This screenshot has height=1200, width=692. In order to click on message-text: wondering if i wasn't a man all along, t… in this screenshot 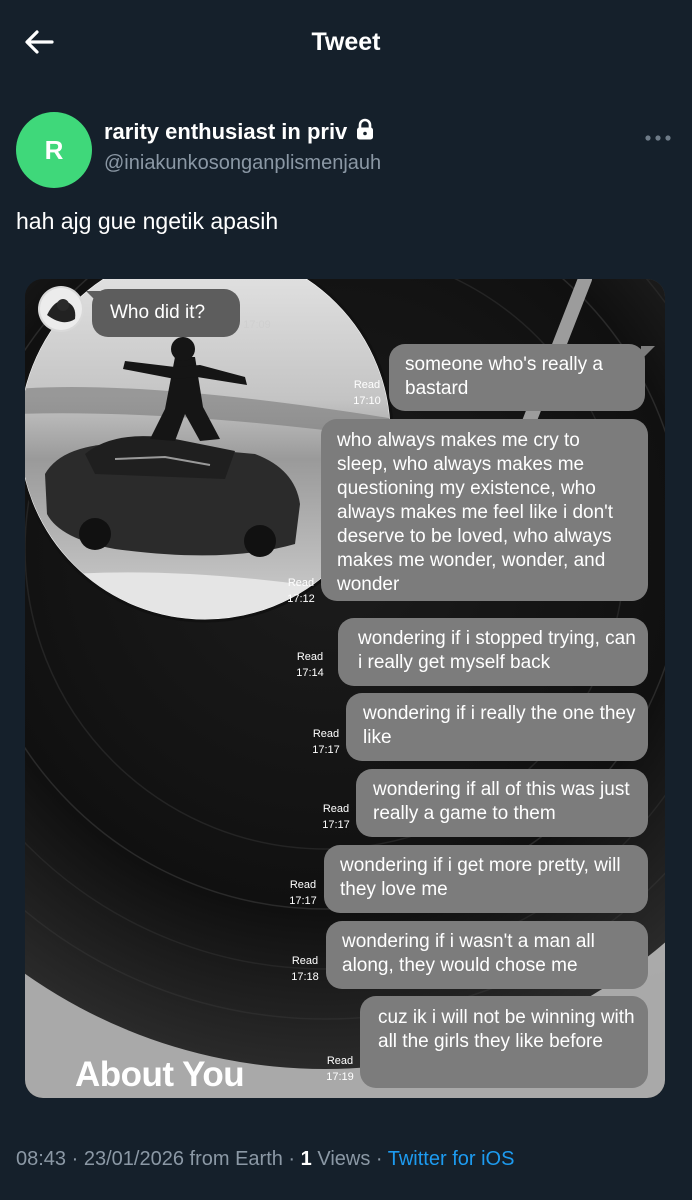, I will do `click(468, 953)`.